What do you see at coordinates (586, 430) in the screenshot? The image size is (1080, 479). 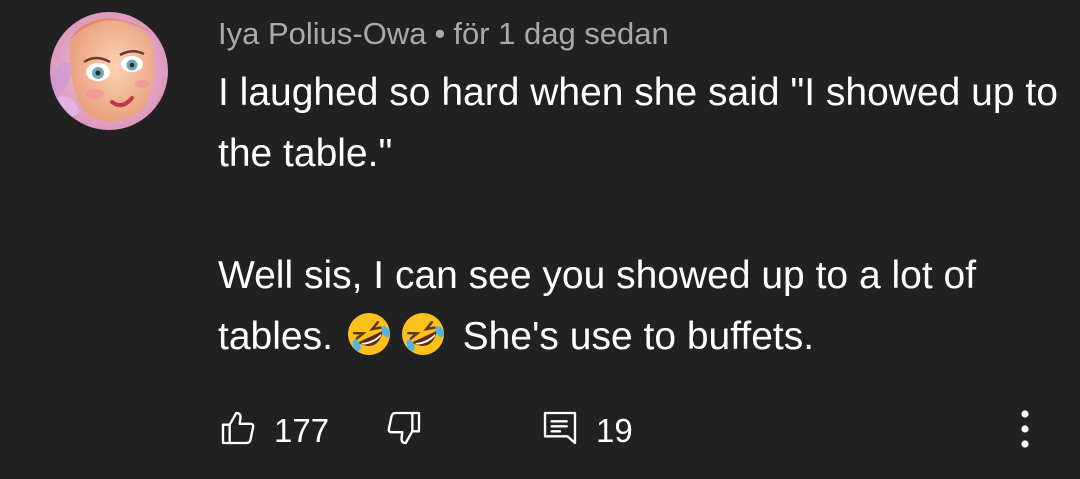 I see `reply-button: 19` at bounding box center [586, 430].